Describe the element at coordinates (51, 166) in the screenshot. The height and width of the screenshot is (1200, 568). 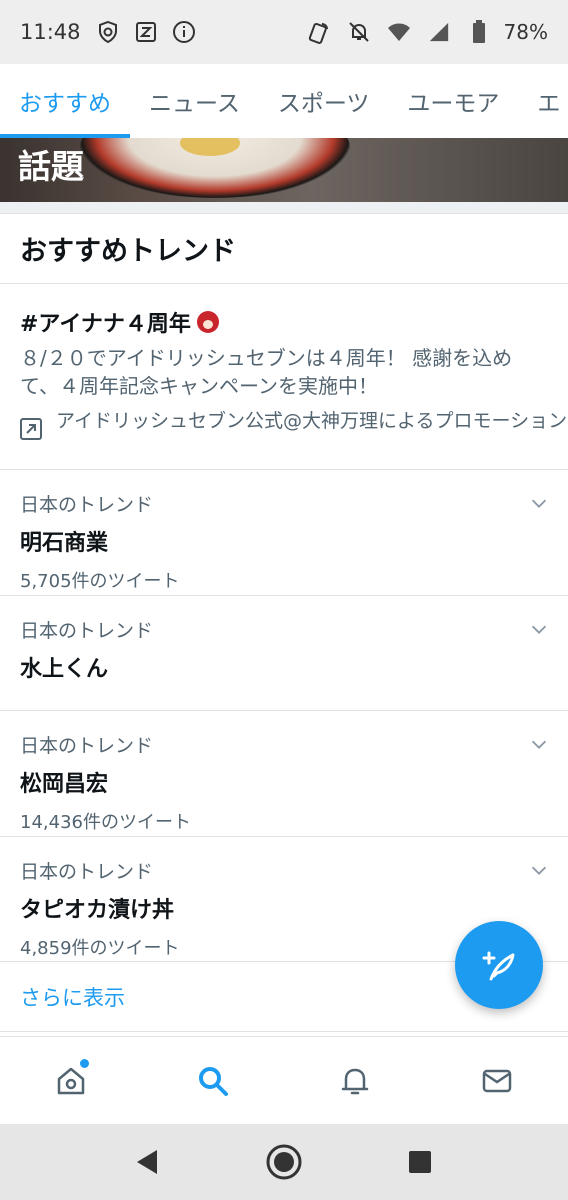
I see `banner-title: 話題` at that location.